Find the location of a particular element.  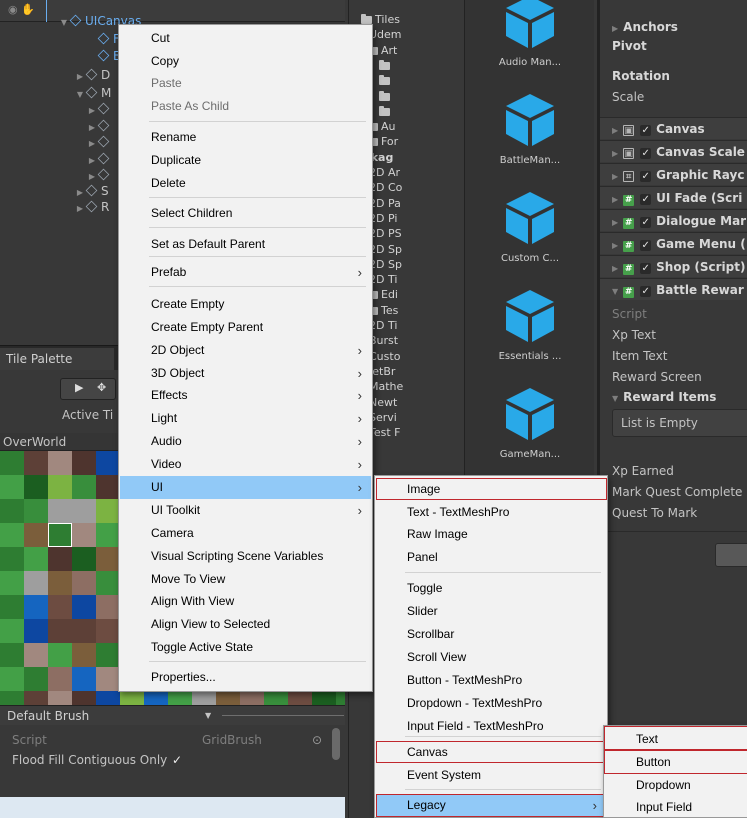

hierarchy-row: ▶ R is located at coordinates (91, 207).